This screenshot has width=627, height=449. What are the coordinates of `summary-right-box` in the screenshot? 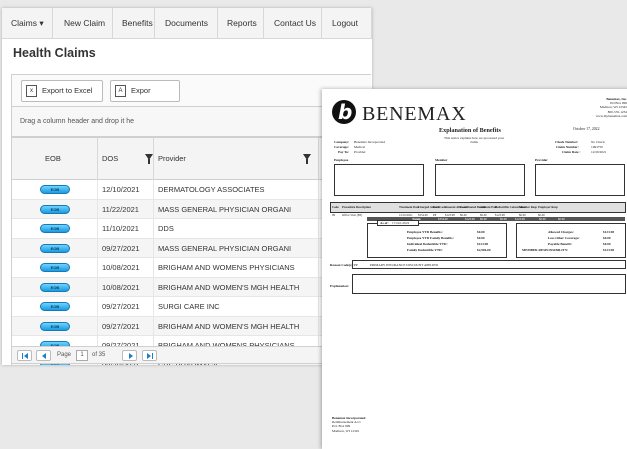 It's located at (571, 240).